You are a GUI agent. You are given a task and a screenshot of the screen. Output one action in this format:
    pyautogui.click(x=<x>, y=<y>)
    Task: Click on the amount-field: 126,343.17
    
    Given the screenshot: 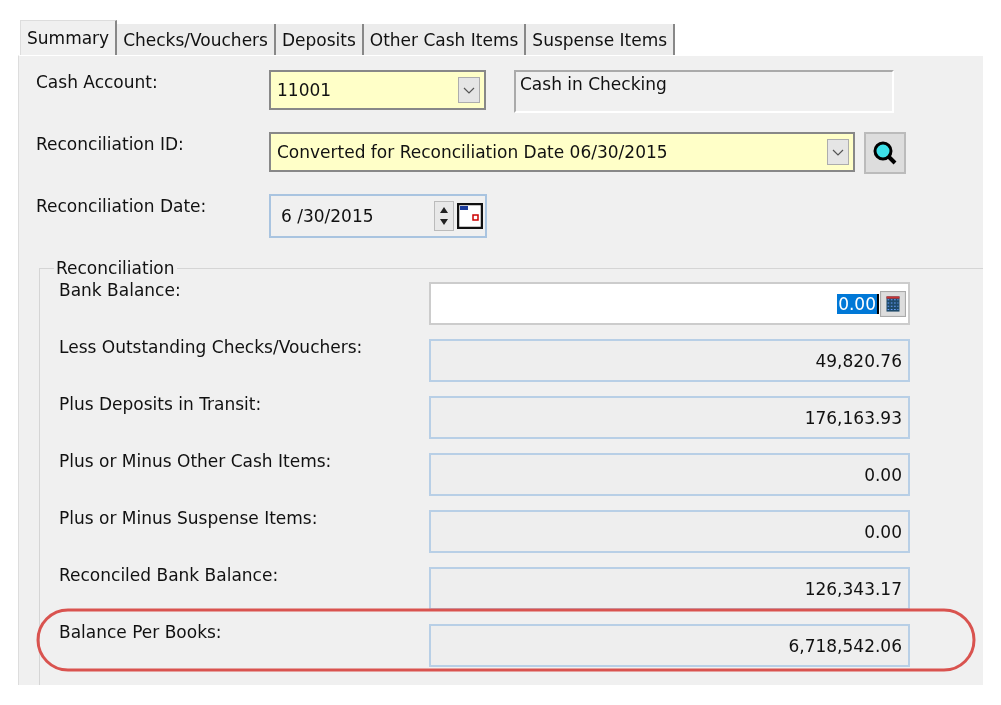 What is the action you would take?
    pyautogui.click(x=669, y=588)
    